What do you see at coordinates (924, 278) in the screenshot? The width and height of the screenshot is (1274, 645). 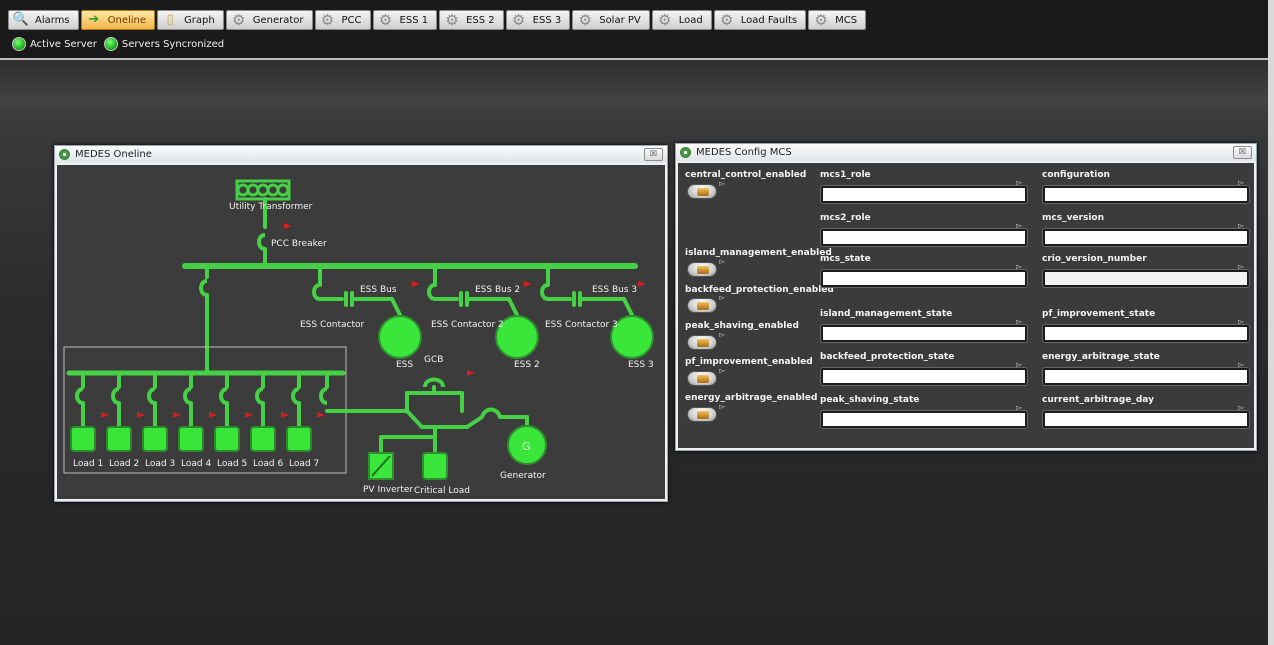 I see `mcs-state-field` at bounding box center [924, 278].